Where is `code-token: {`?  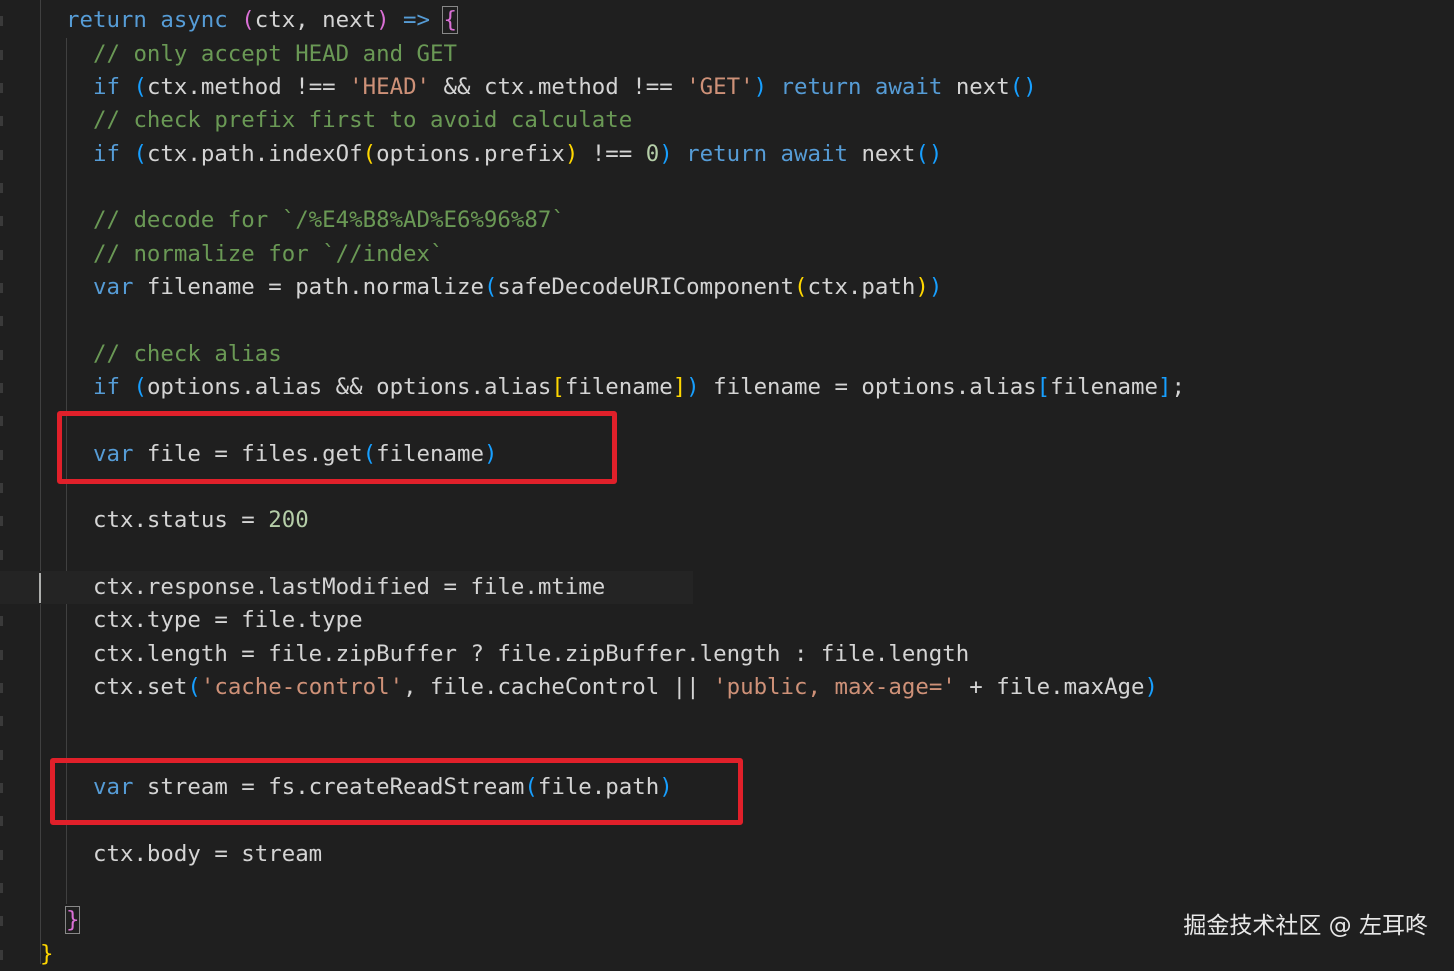
code-token: { is located at coordinates (450, 20).